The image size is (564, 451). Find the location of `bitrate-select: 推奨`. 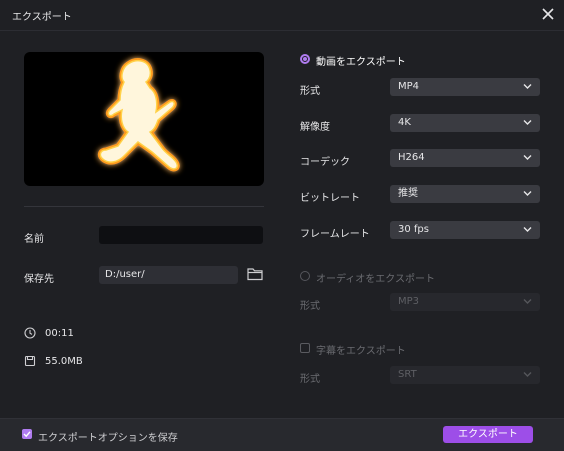

bitrate-select: 推奨 is located at coordinates (465, 194).